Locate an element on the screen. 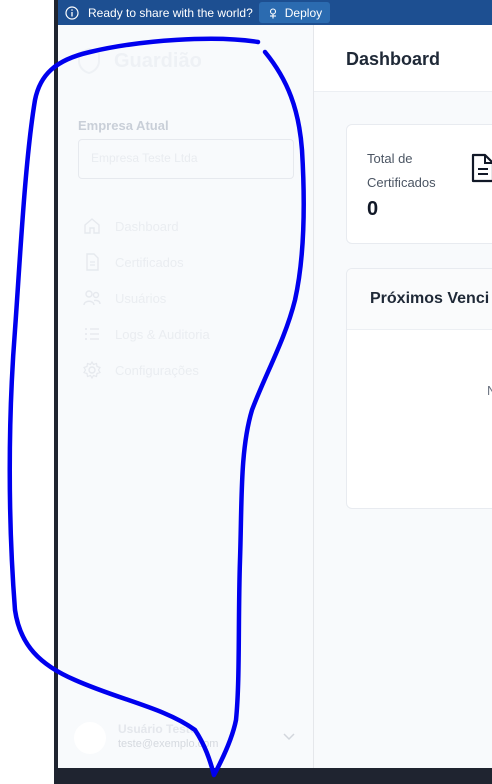  brand: Guardião is located at coordinates (139, 61).